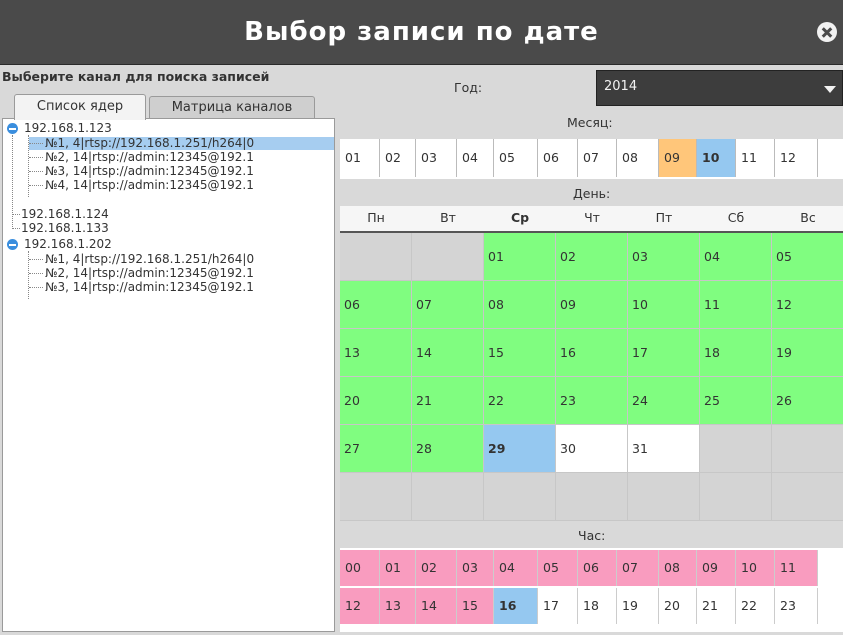 The width and height of the screenshot is (843, 635). Describe the element at coordinates (360, 606) in the screenshot. I see `hour-cell: 12` at that location.